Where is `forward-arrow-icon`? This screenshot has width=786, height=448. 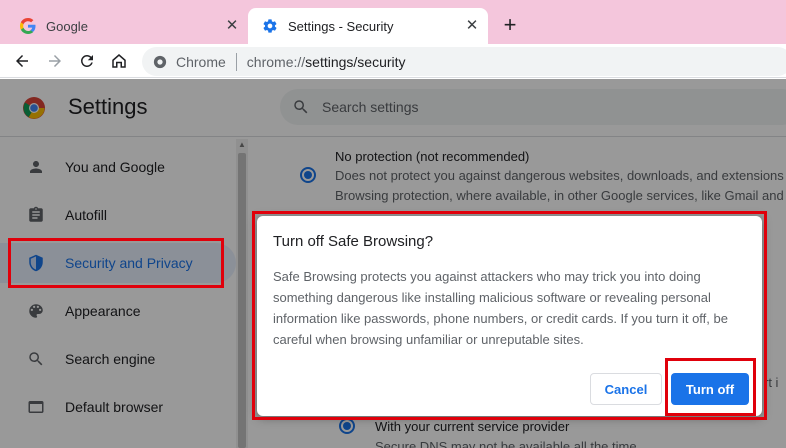
forward-arrow-icon is located at coordinates (55, 61).